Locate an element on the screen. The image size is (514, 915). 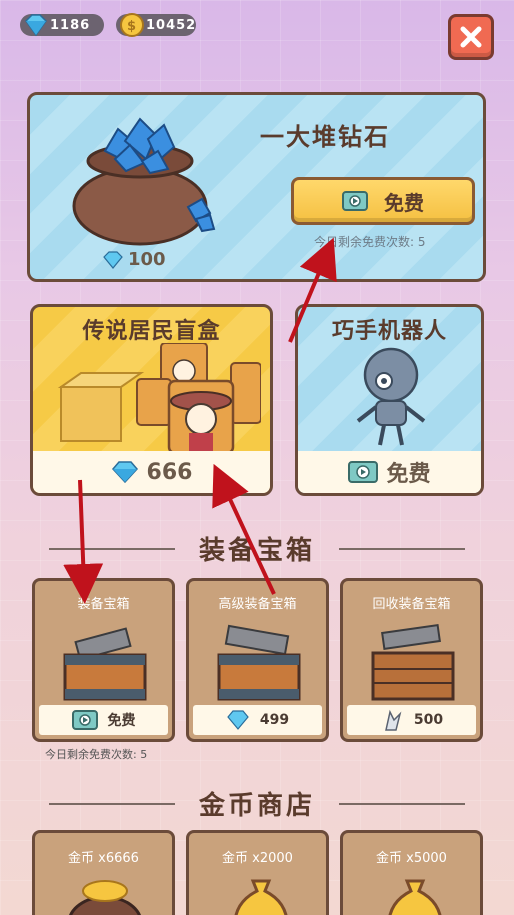
chest-title: 高级装备宝箱 is located at coordinates (257, 604).